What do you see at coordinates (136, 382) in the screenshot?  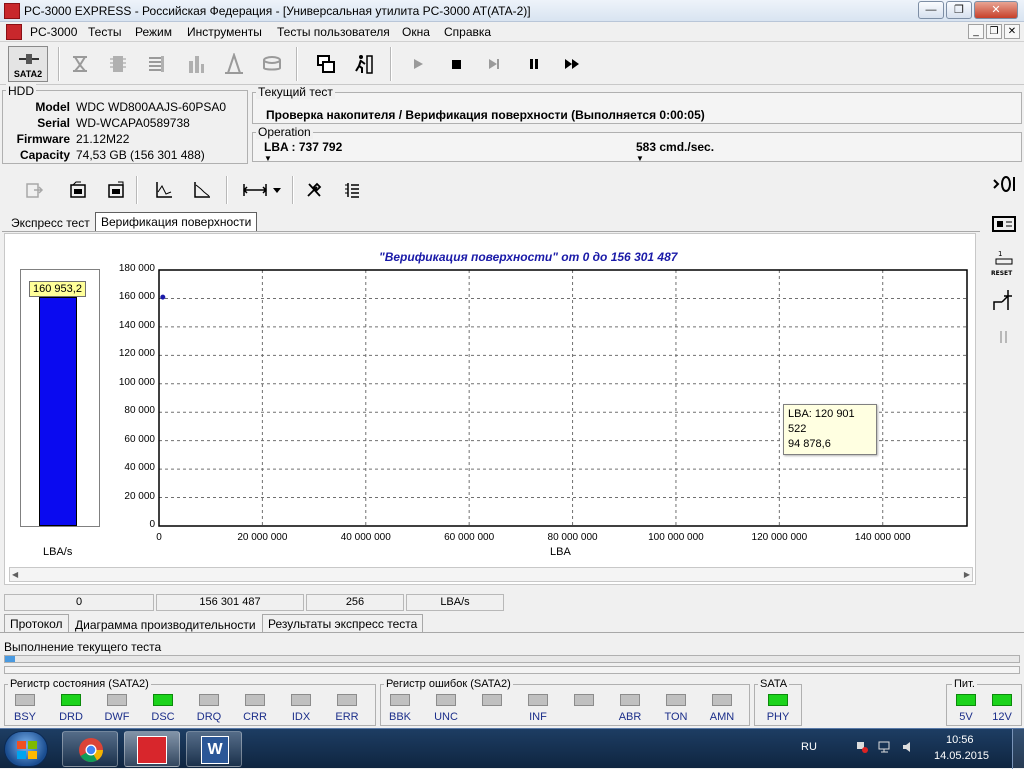 I see `y-tick-label: 100 000` at bounding box center [136, 382].